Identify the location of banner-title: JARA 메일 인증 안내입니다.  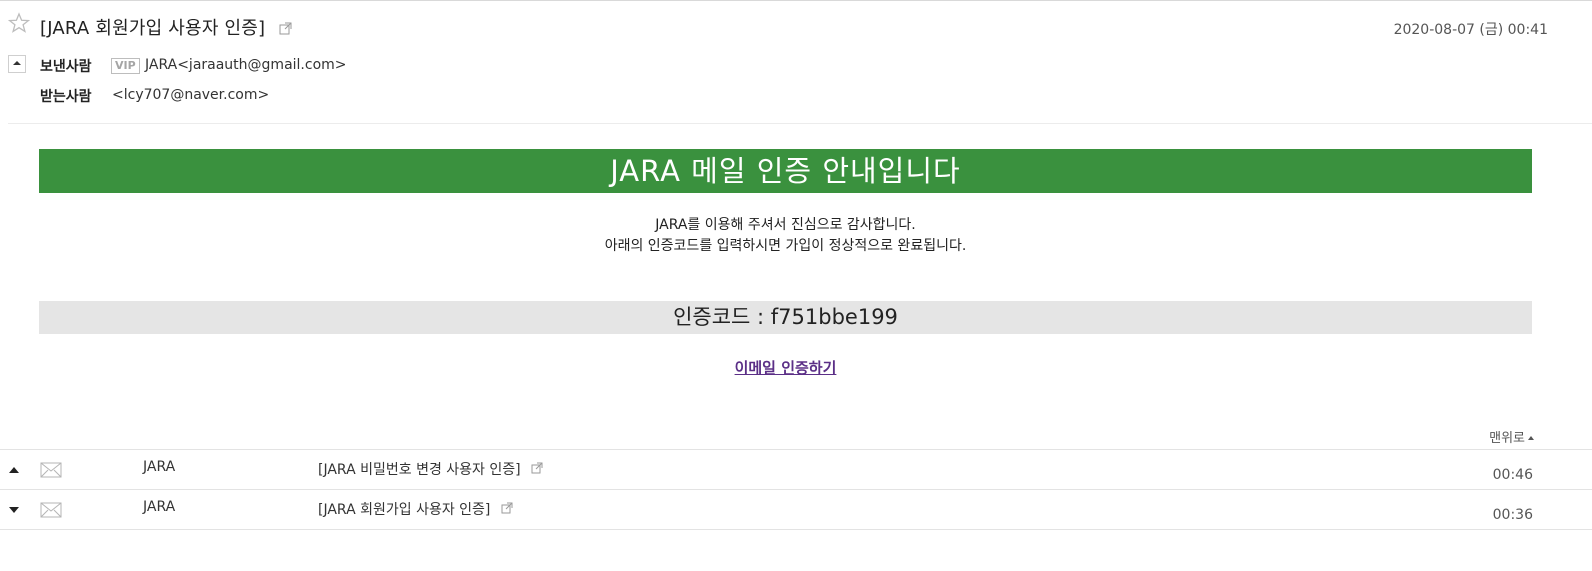
(785, 171).